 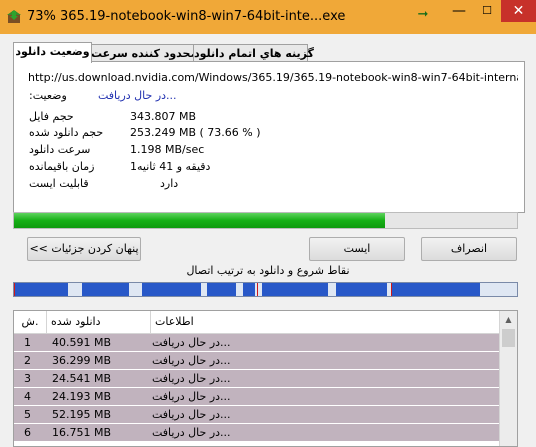 I want to click on connections-bar, so click(x=265, y=289).